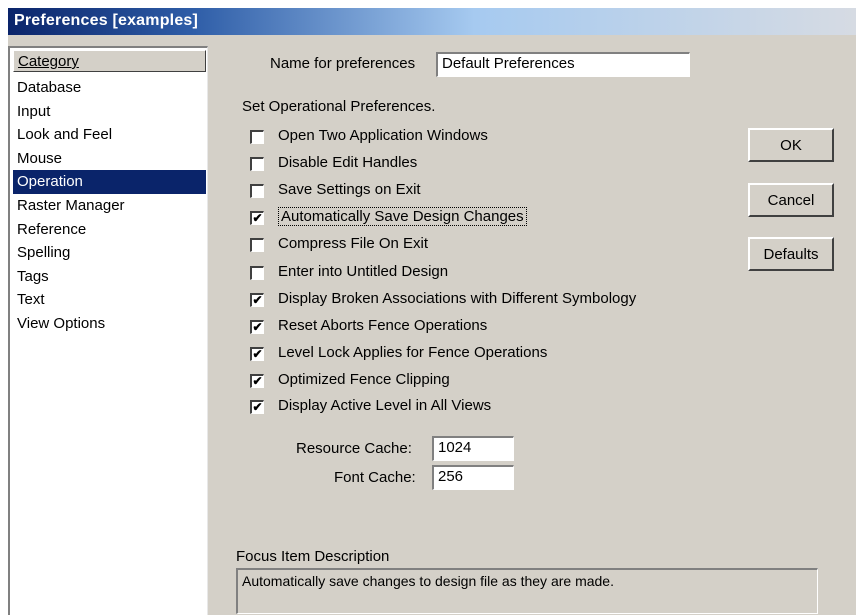  I want to click on category-item-spelling: Spelling, so click(109, 253).